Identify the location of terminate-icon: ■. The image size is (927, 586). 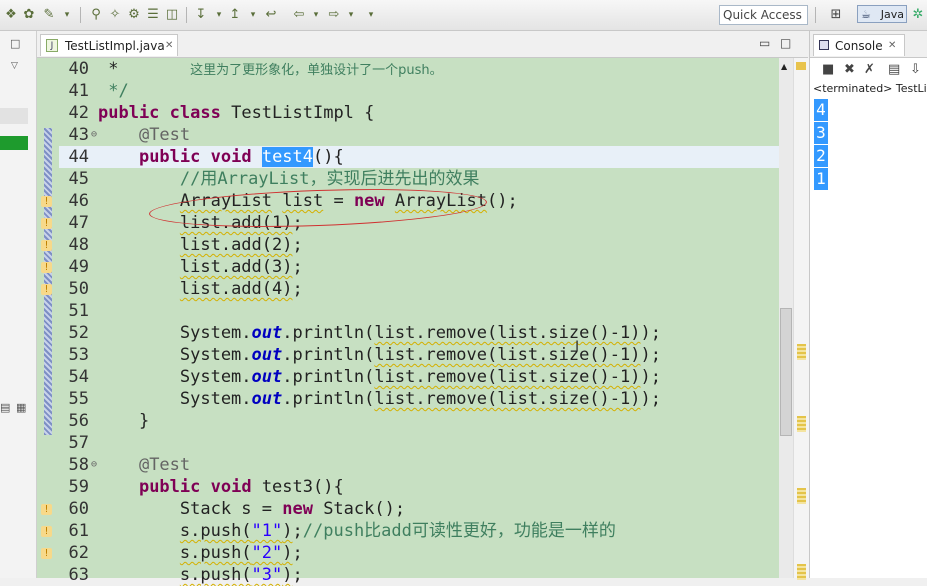
(828, 69).